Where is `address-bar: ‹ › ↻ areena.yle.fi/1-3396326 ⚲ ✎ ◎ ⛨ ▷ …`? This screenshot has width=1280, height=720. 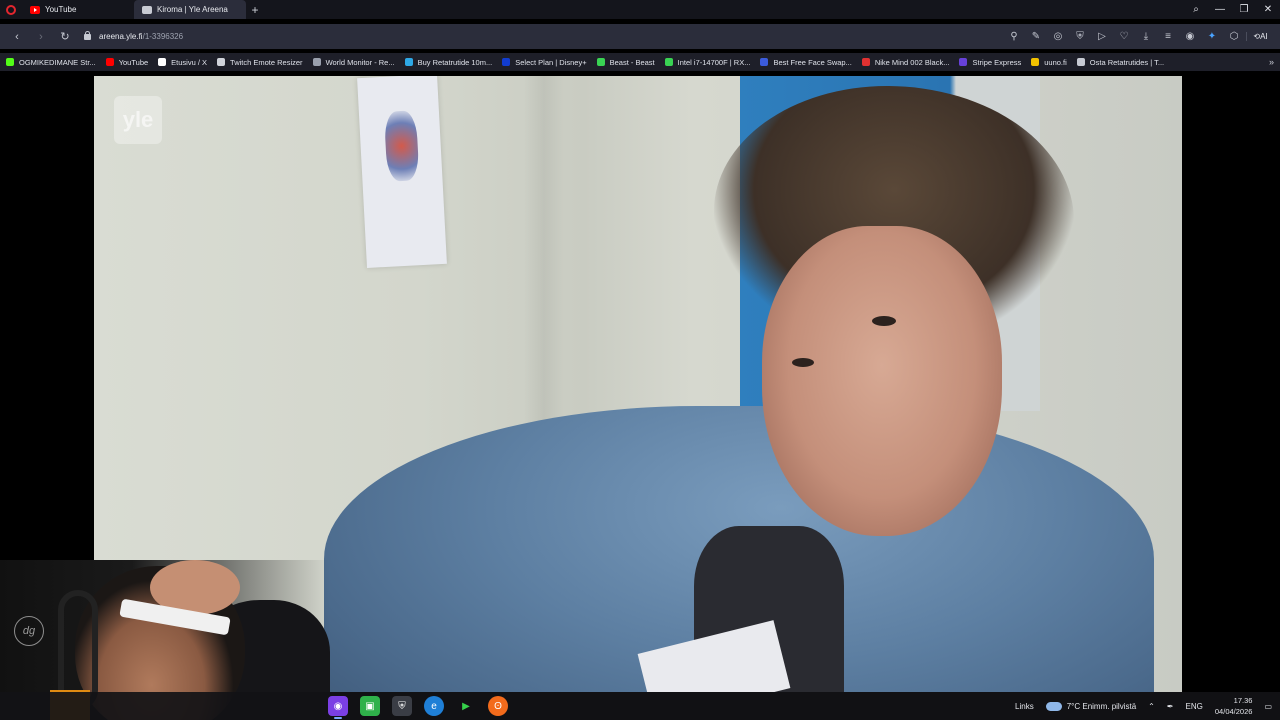
address-bar: ‹ › ↻ areena.yle.fi/1-3396326 ⚲ ✎ ◎ ⛨ ▷ … is located at coordinates (640, 36).